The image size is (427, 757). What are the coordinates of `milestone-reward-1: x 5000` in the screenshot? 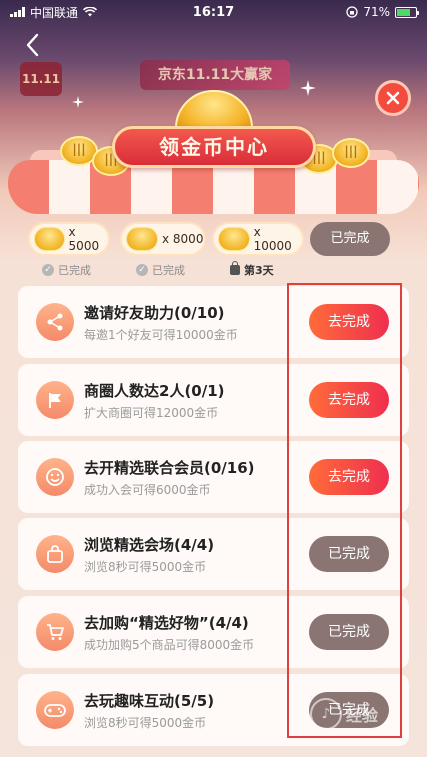 It's located at (69, 239).